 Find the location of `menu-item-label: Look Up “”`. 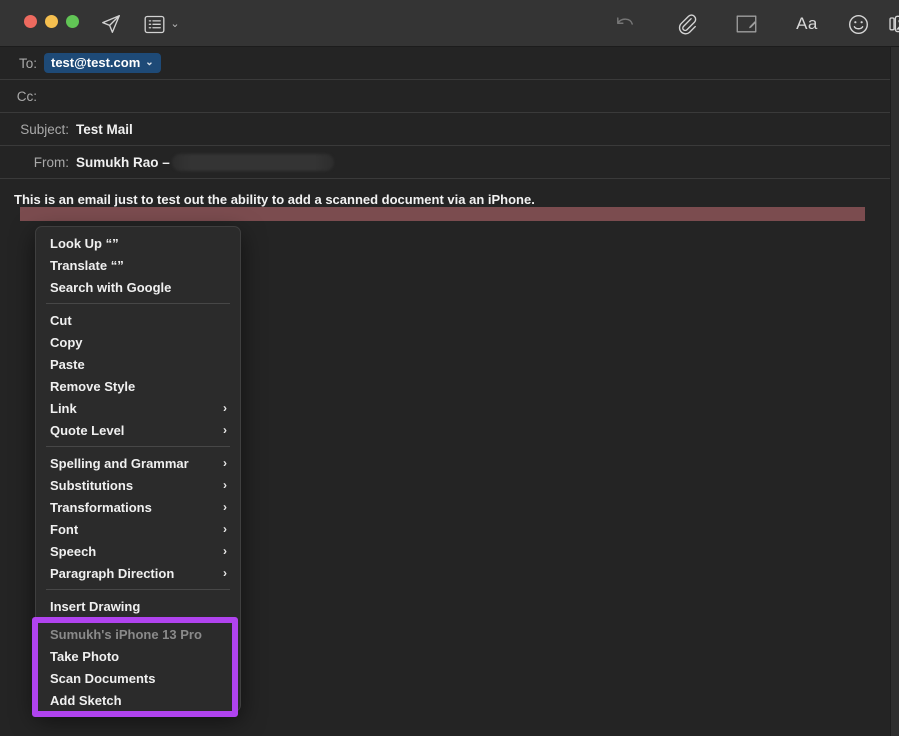

menu-item-label: Look Up “” is located at coordinates (84, 243).